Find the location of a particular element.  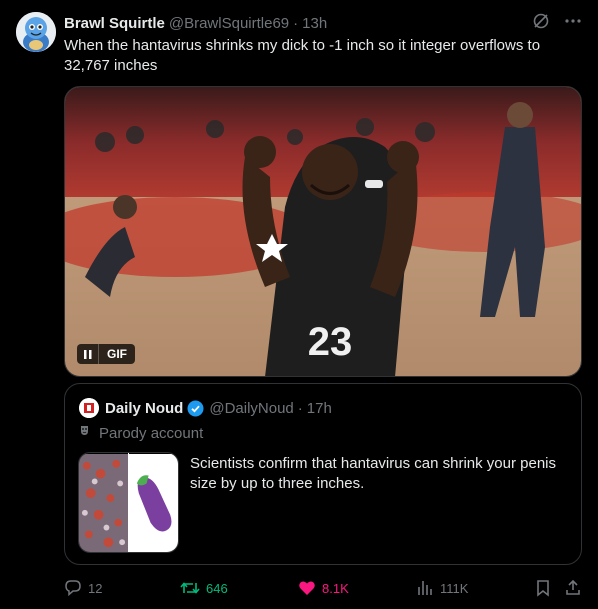

header-icons is located at coordinates (557, 23).